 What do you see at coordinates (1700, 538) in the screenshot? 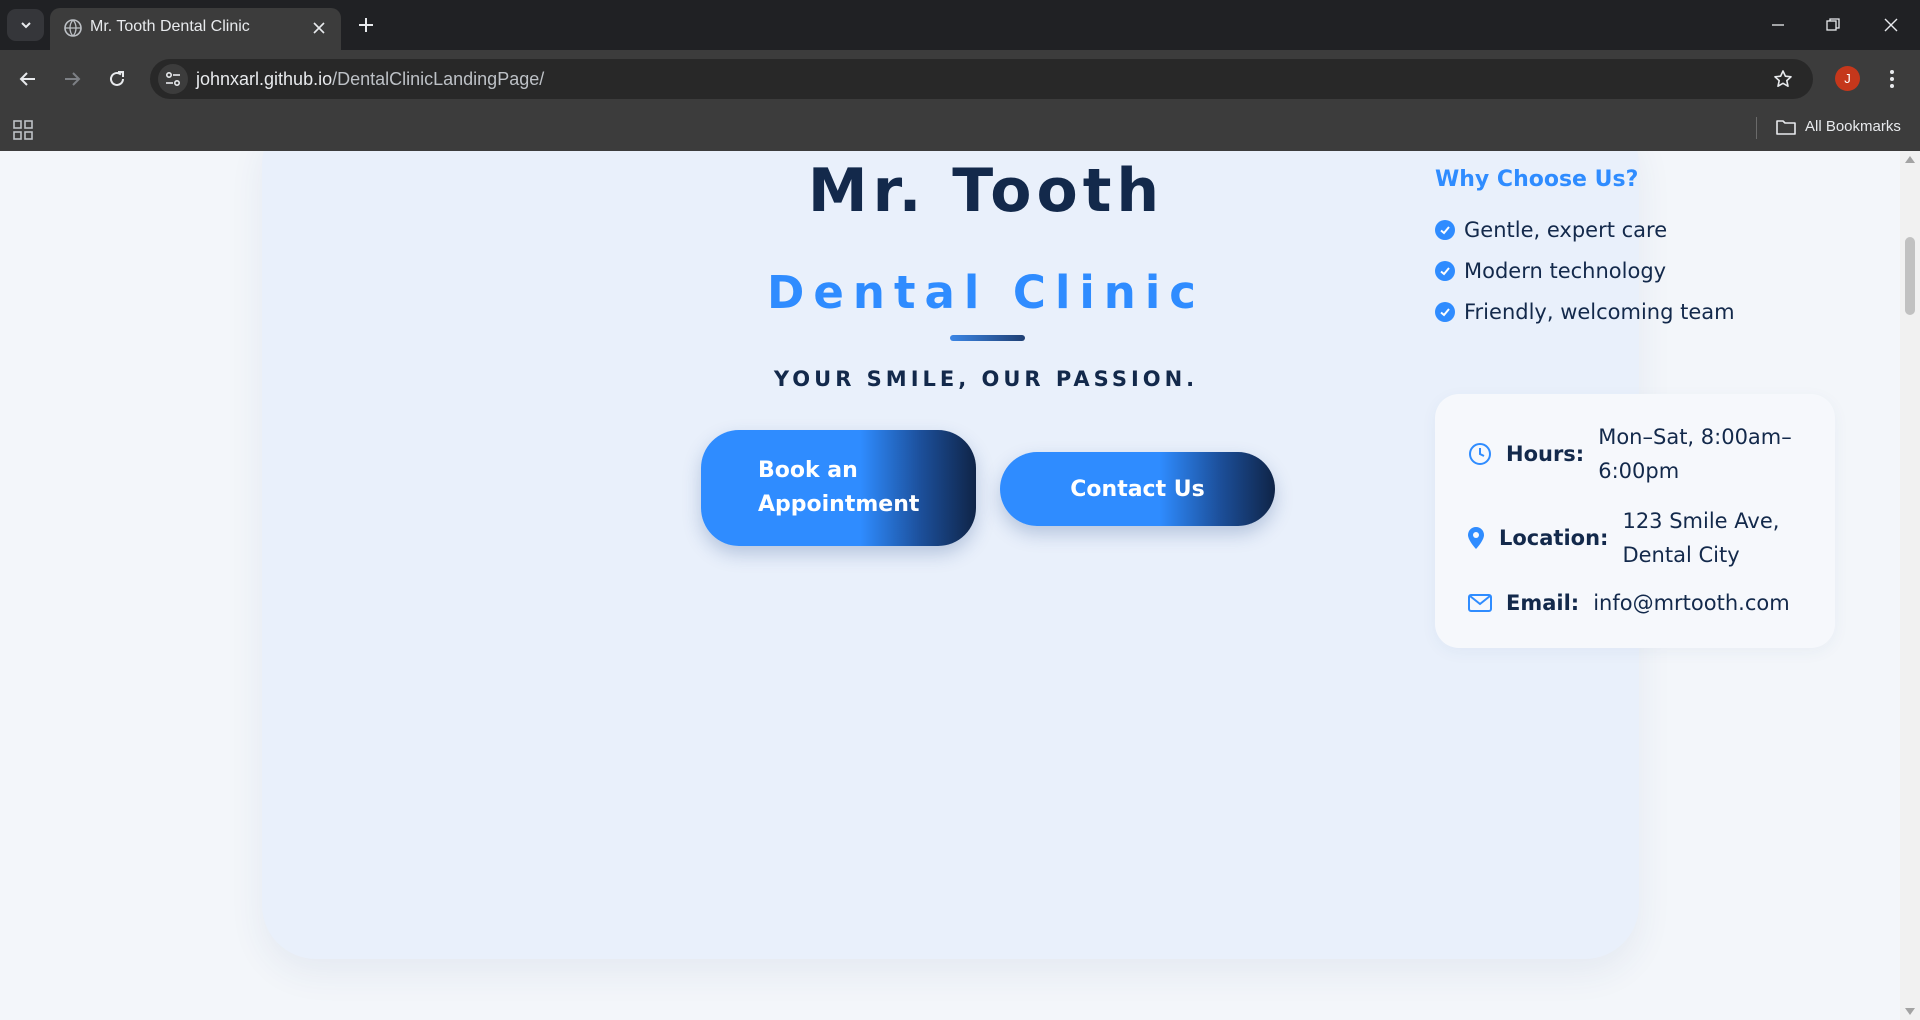
I see `location-value: 123 Smile Ave, Dental City` at bounding box center [1700, 538].